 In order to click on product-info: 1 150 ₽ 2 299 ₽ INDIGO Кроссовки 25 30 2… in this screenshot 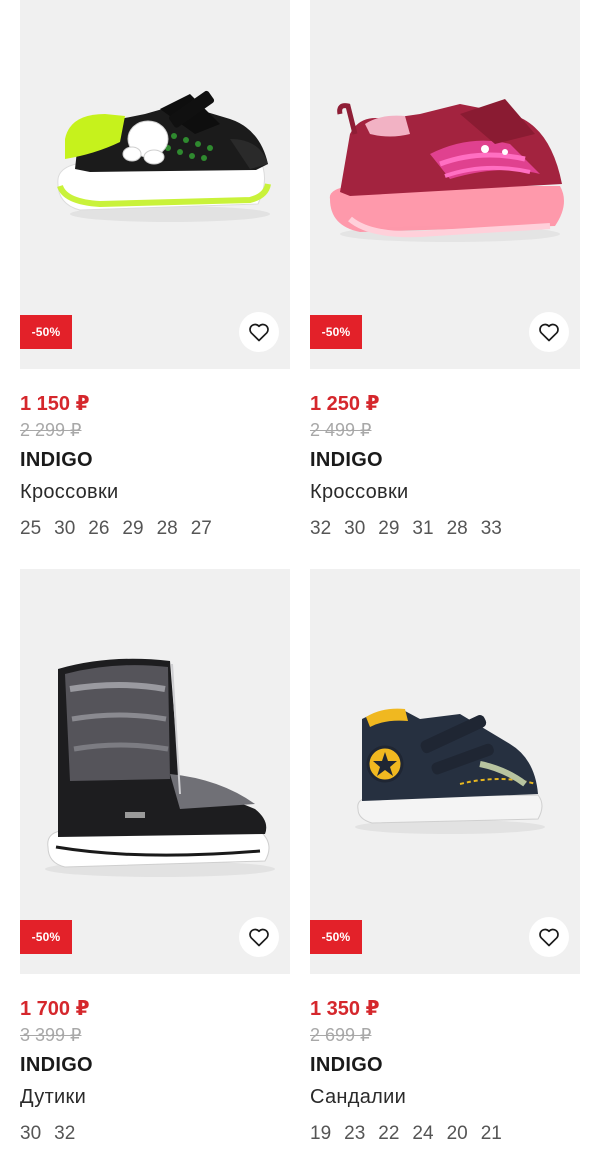, I will do `click(155, 456)`.